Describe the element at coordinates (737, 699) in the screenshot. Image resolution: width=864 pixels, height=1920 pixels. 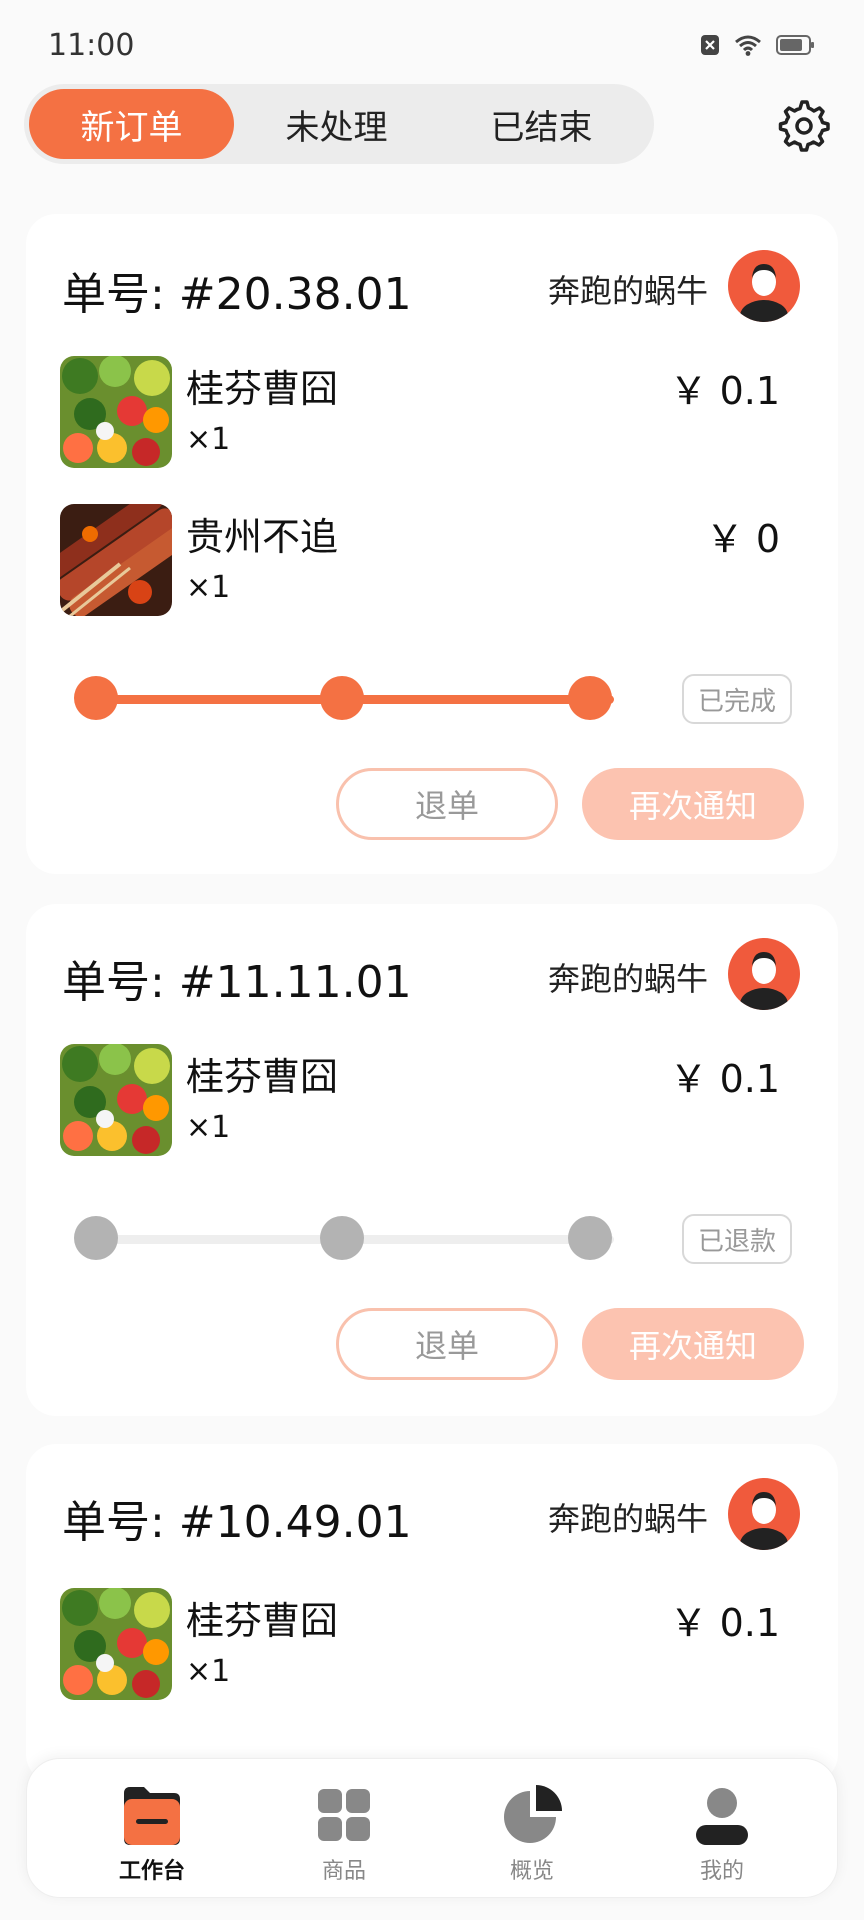
I see `status-badge: 已完成` at that location.